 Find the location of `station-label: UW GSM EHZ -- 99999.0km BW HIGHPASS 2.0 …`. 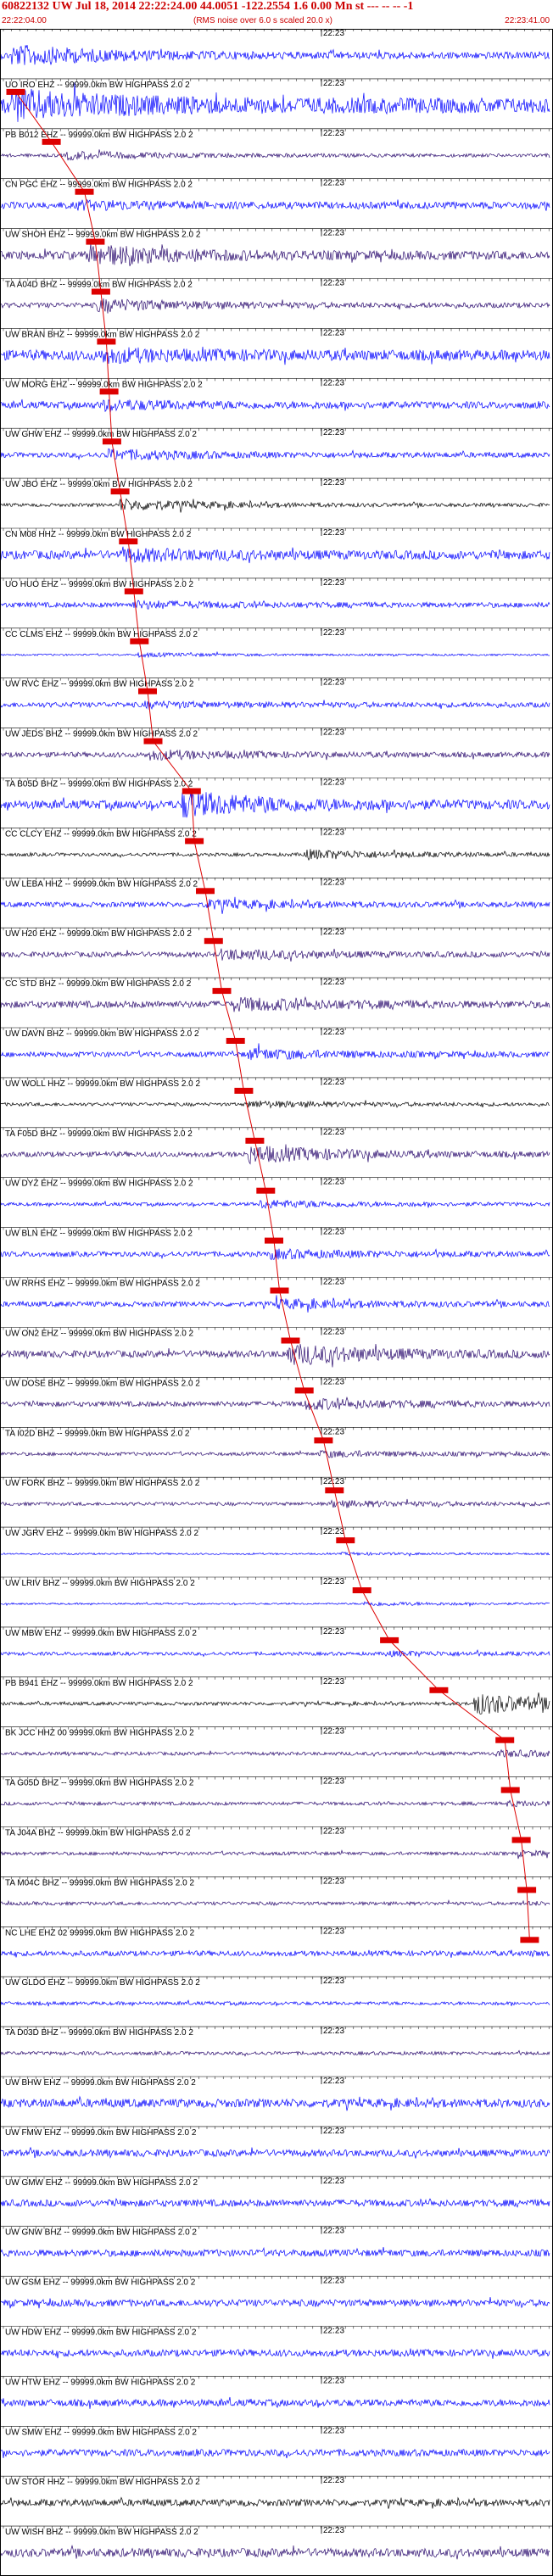

station-label: UW GSM EHZ -- 99999.0km BW HIGHPASS 2.0 … is located at coordinates (101, 2283).